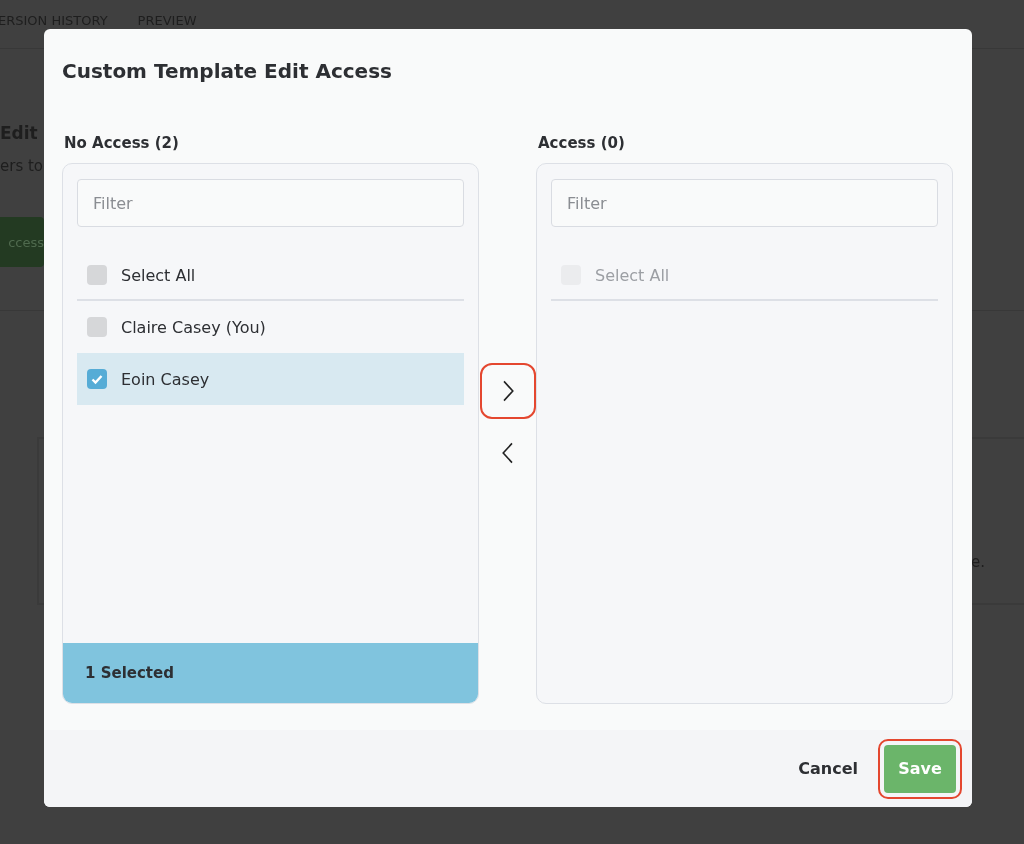 This screenshot has height=844, width=1024. What do you see at coordinates (270, 276) in the screenshot?
I see `select-all-row: Select All` at bounding box center [270, 276].